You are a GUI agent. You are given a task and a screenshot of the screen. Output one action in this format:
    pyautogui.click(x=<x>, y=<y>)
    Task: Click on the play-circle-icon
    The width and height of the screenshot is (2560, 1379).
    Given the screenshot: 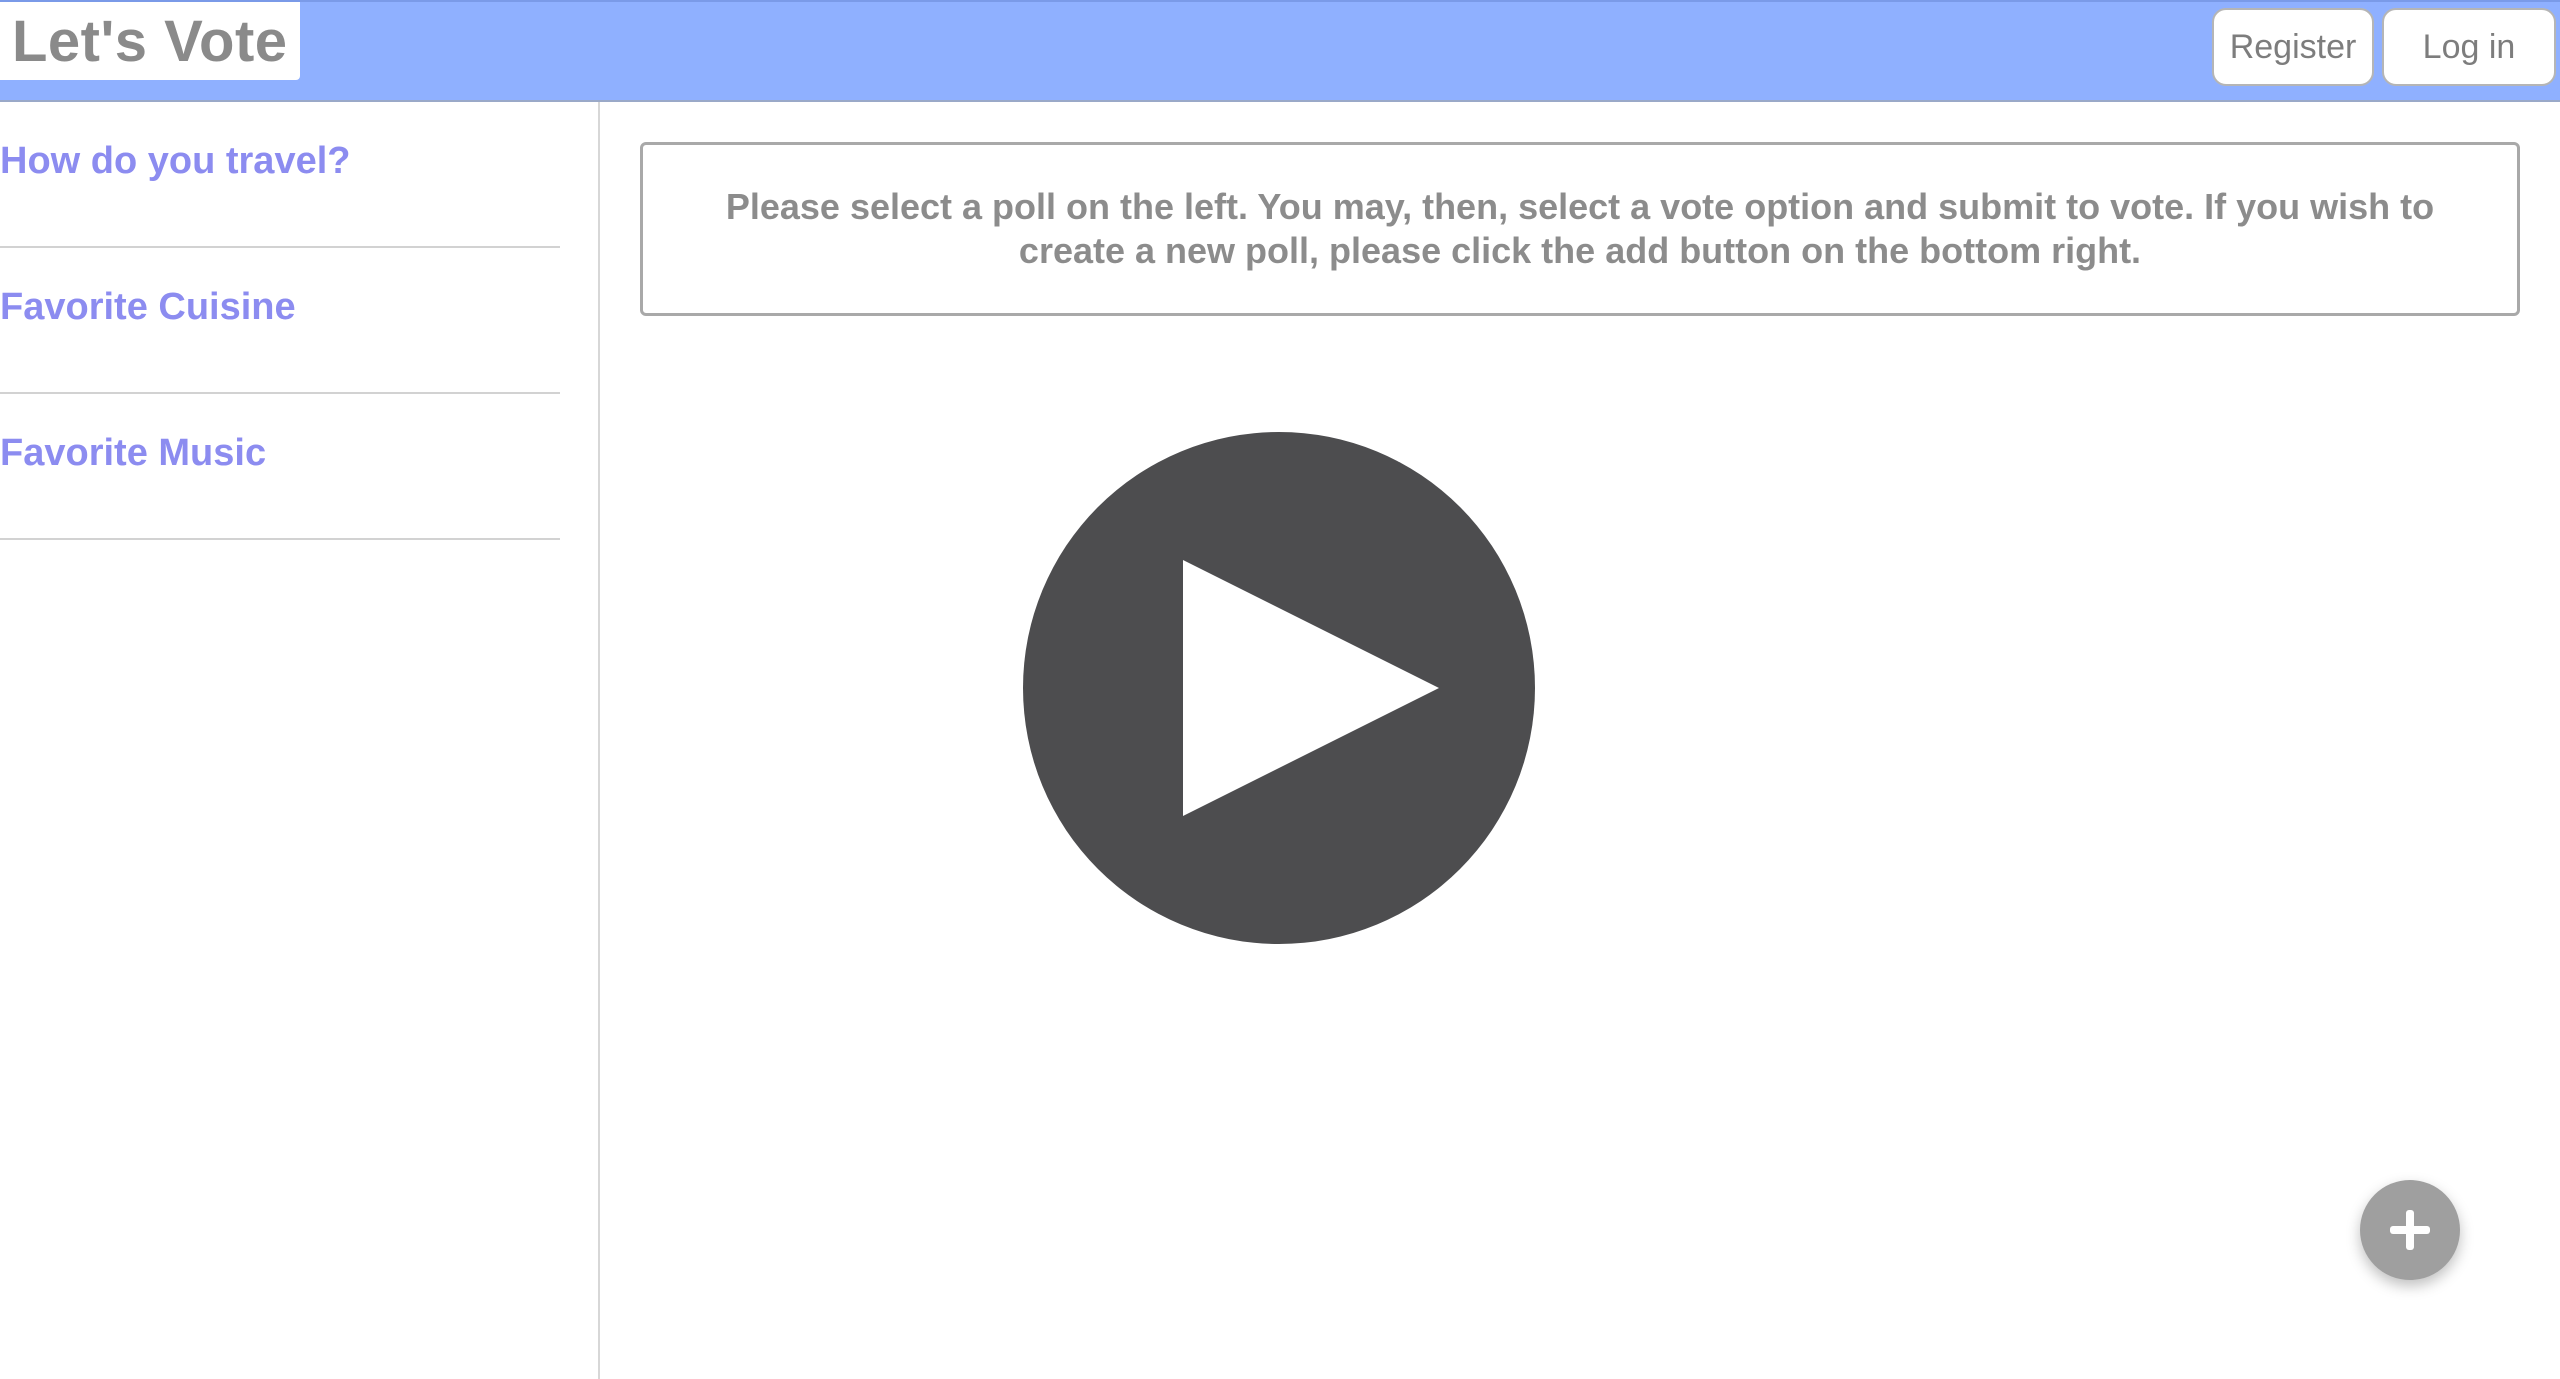 What is the action you would take?
    pyautogui.click(x=1279, y=688)
    